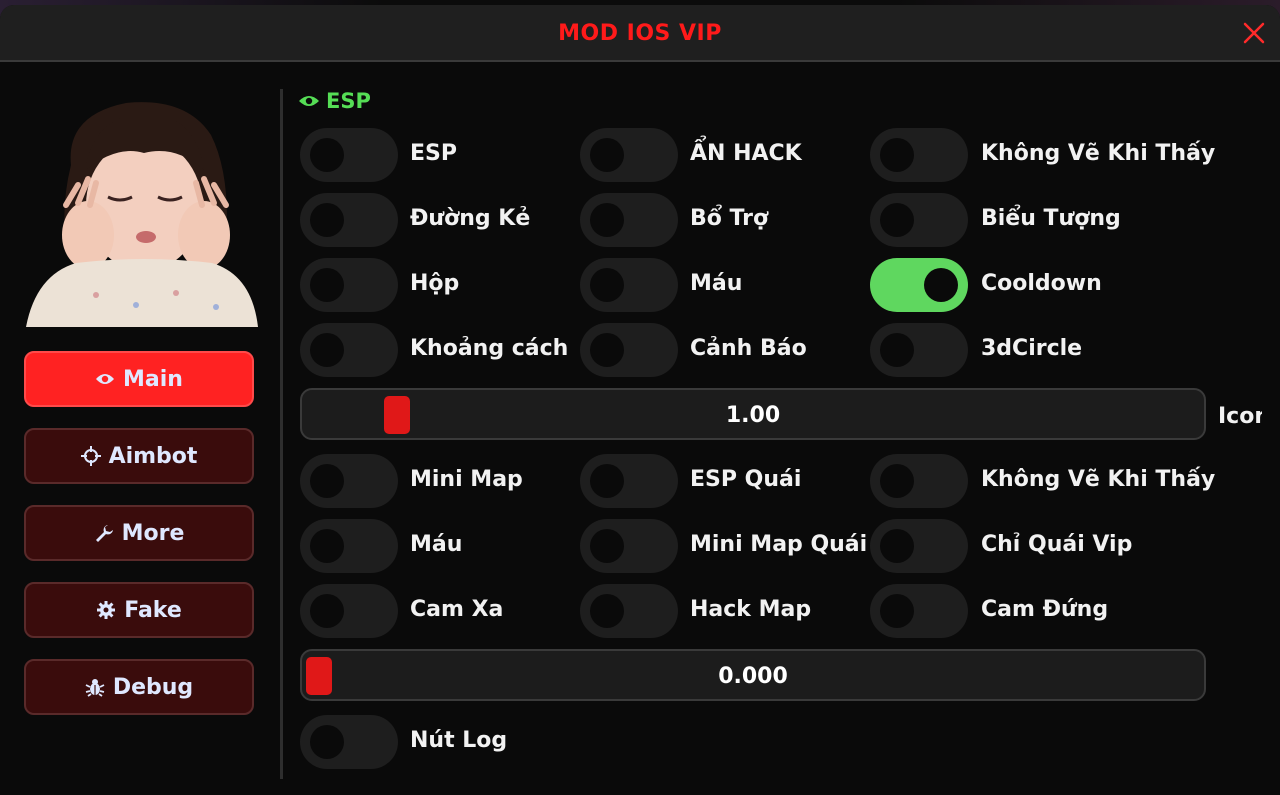 The height and width of the screenshot is (795, 1280). What do you see at coordinates (153, 533) in the screenshot?
I see `nav-more-label: More` at bounding box center [153, 533].